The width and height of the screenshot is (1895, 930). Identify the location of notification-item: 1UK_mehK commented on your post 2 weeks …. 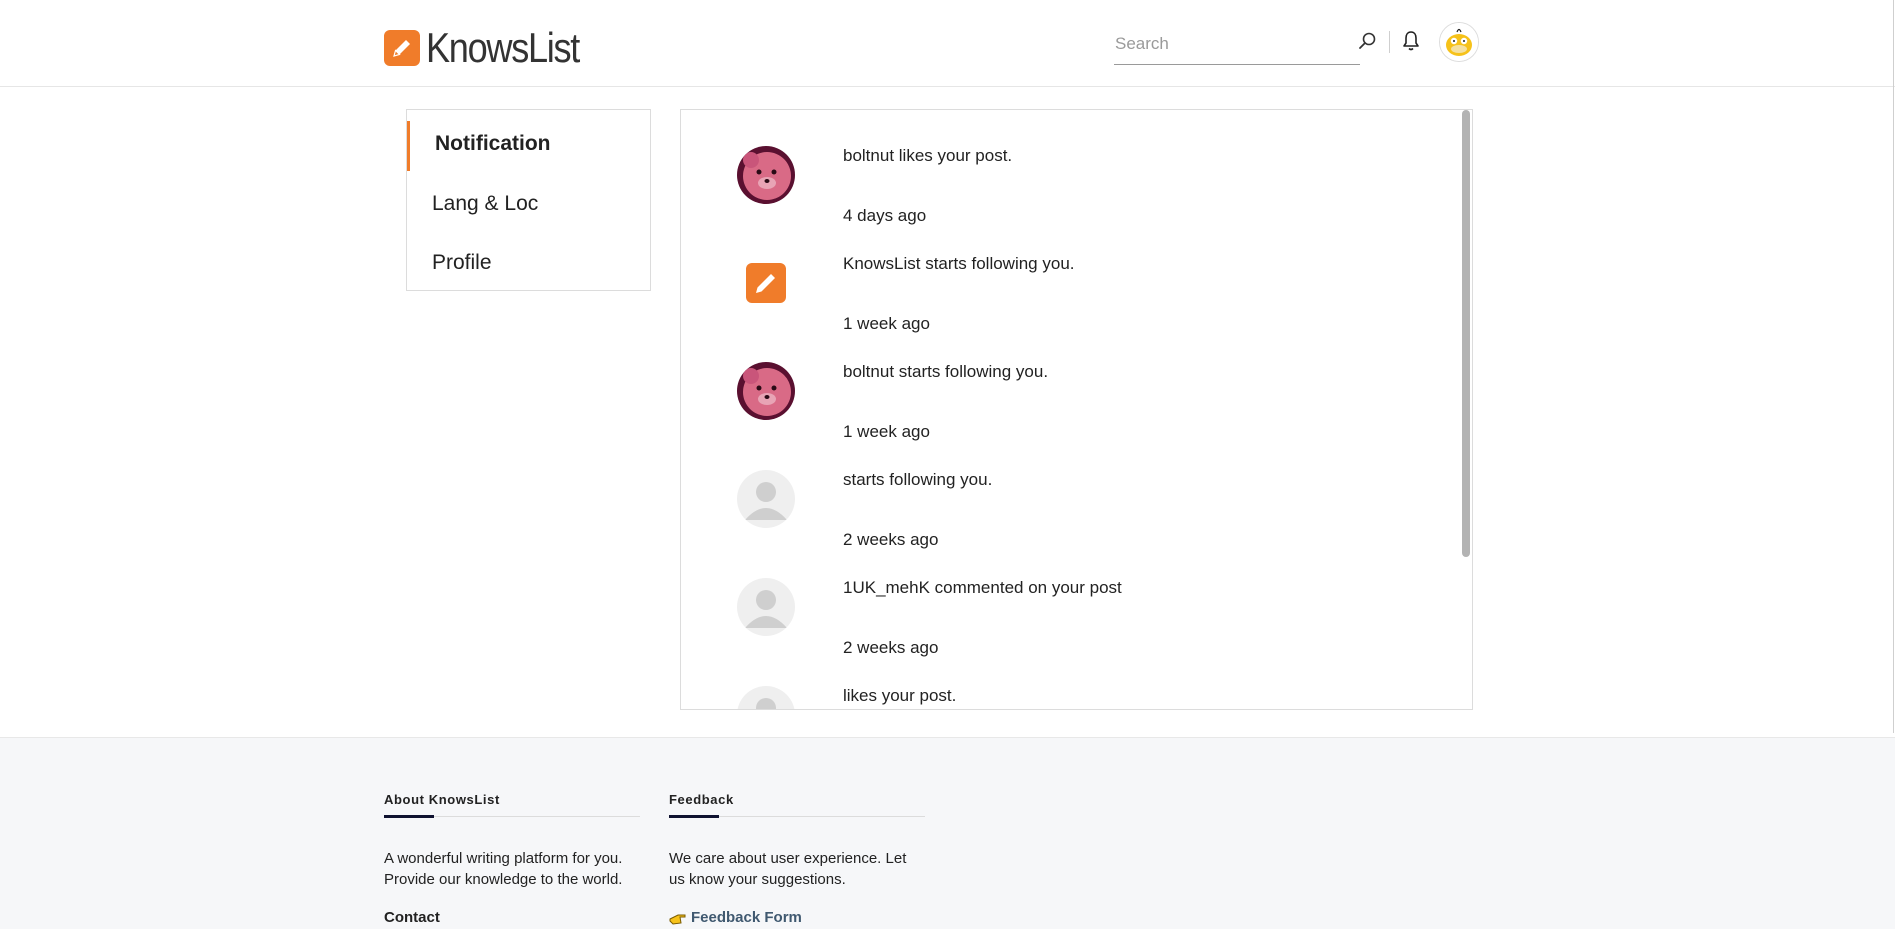
(1061, 599).